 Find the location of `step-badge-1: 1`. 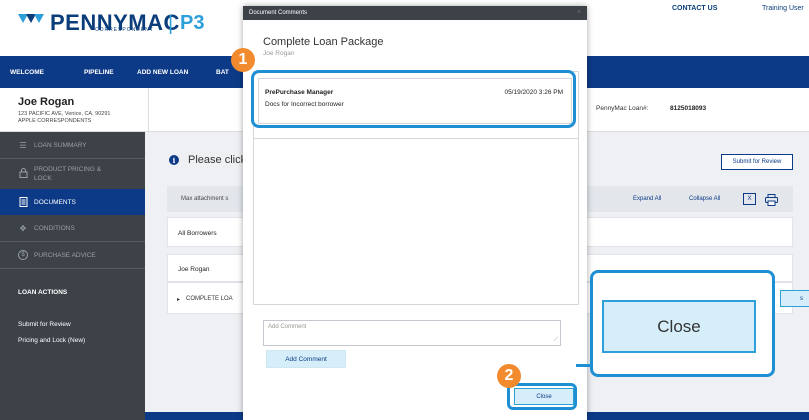

step-badge-1: 1 is located at coordinates (243, 60).